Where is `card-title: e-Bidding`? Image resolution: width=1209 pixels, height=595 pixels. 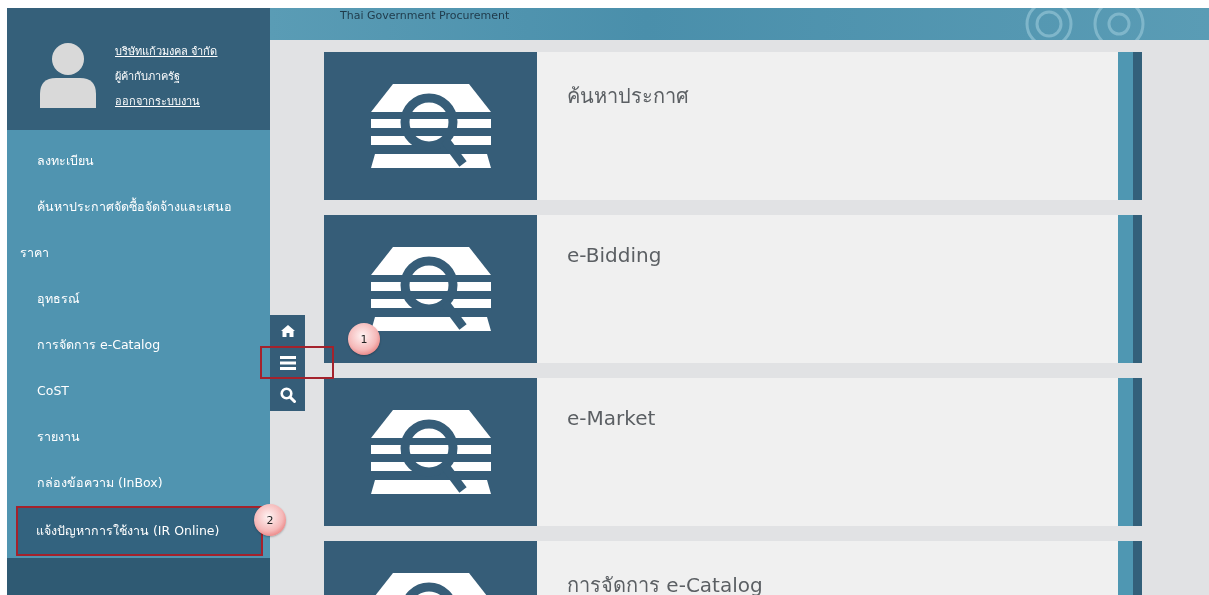
card-title: e-Bidding is located at coordinates (614, 255).